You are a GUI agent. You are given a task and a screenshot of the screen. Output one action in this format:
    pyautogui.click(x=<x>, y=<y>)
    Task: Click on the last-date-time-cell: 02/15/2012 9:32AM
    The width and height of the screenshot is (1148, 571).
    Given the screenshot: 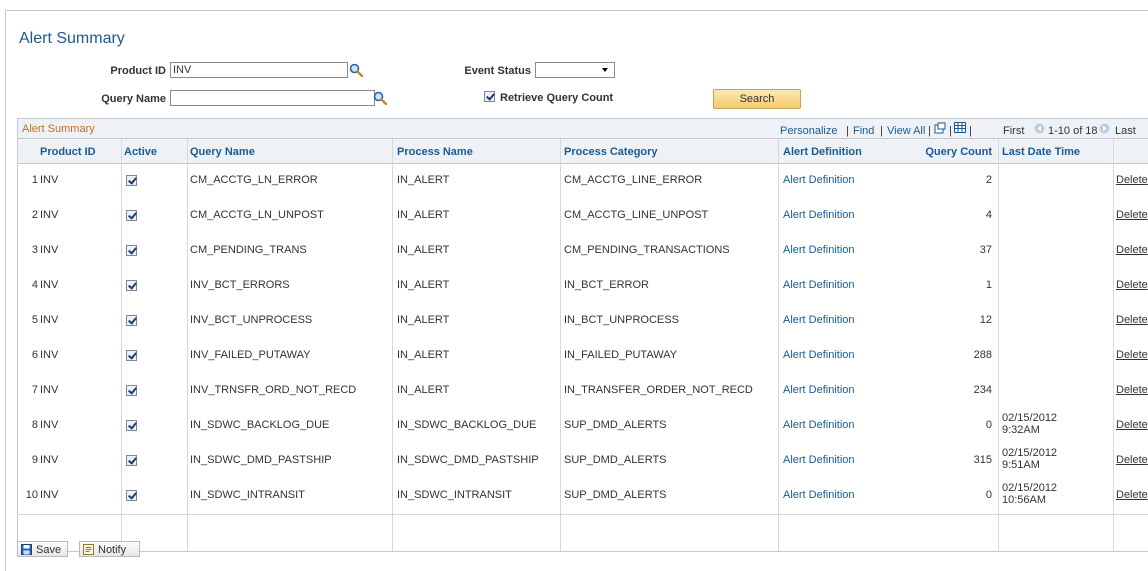 What is the action you would take?
    pyautogui.click(x=1029, y=424)
    